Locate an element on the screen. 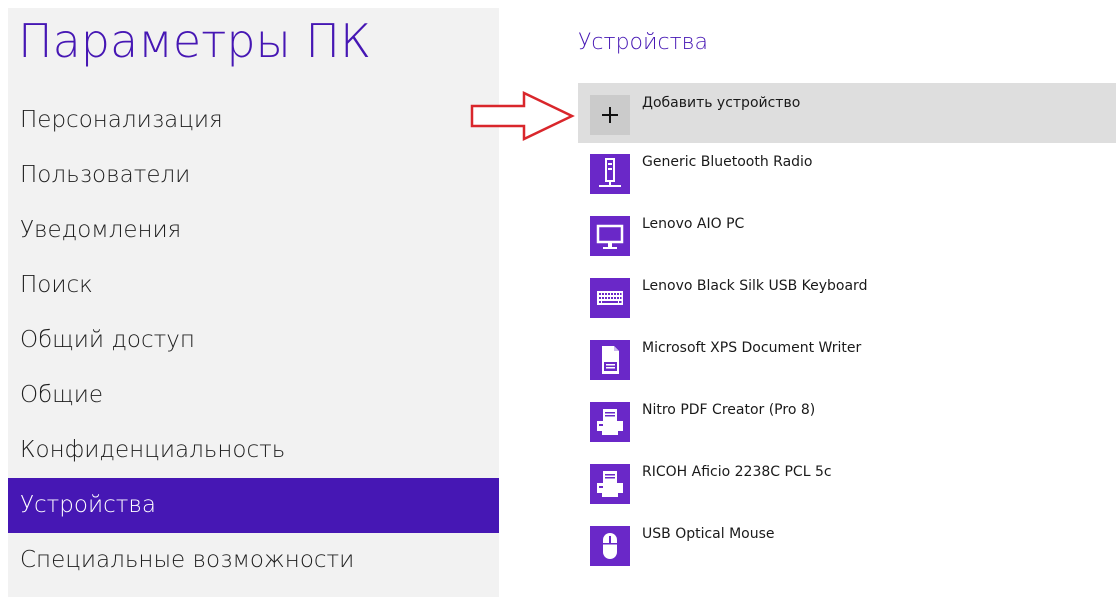 The width and height of the screenshot is (1116, 597). device-label: USB Optical Mouse is located at coordinates (708, 534).